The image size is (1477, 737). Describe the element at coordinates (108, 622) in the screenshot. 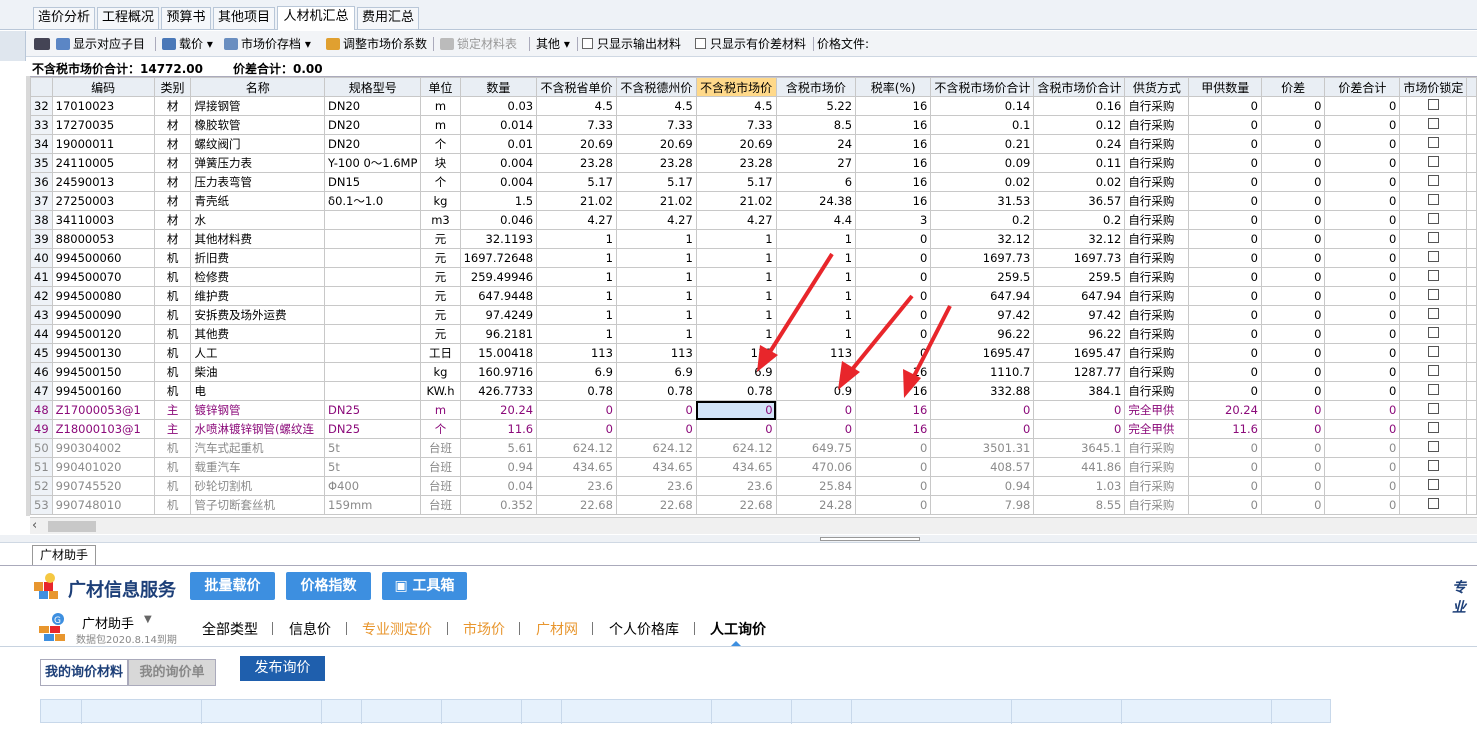

I see `assistant-name: 广材助手` at that location.